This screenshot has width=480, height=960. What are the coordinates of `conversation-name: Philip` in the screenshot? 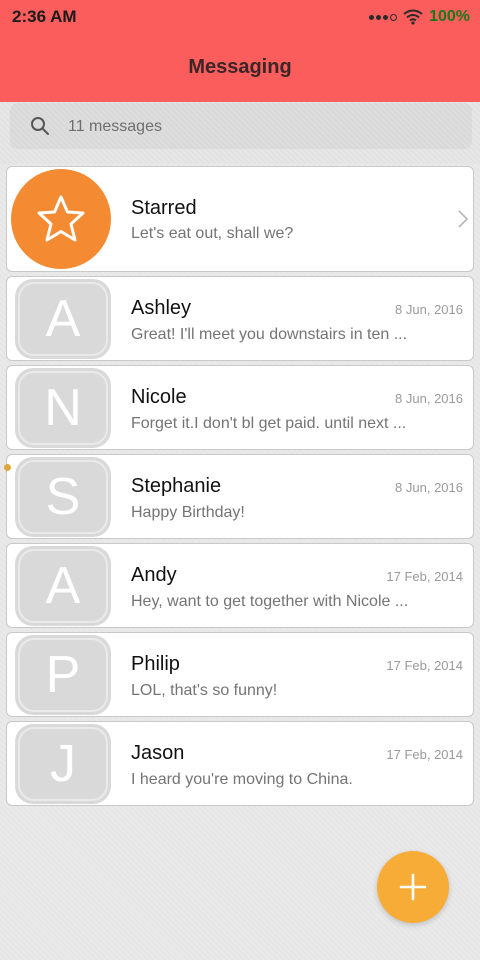 It's located at (155, 664).